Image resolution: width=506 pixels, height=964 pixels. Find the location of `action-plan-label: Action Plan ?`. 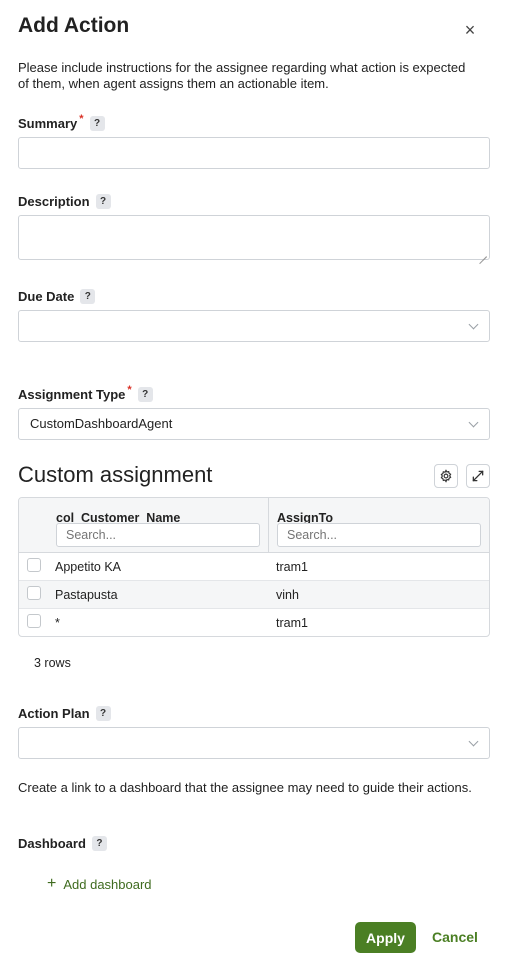

action-plan-label: Action Plan ? is located at coordinates (64, 713).